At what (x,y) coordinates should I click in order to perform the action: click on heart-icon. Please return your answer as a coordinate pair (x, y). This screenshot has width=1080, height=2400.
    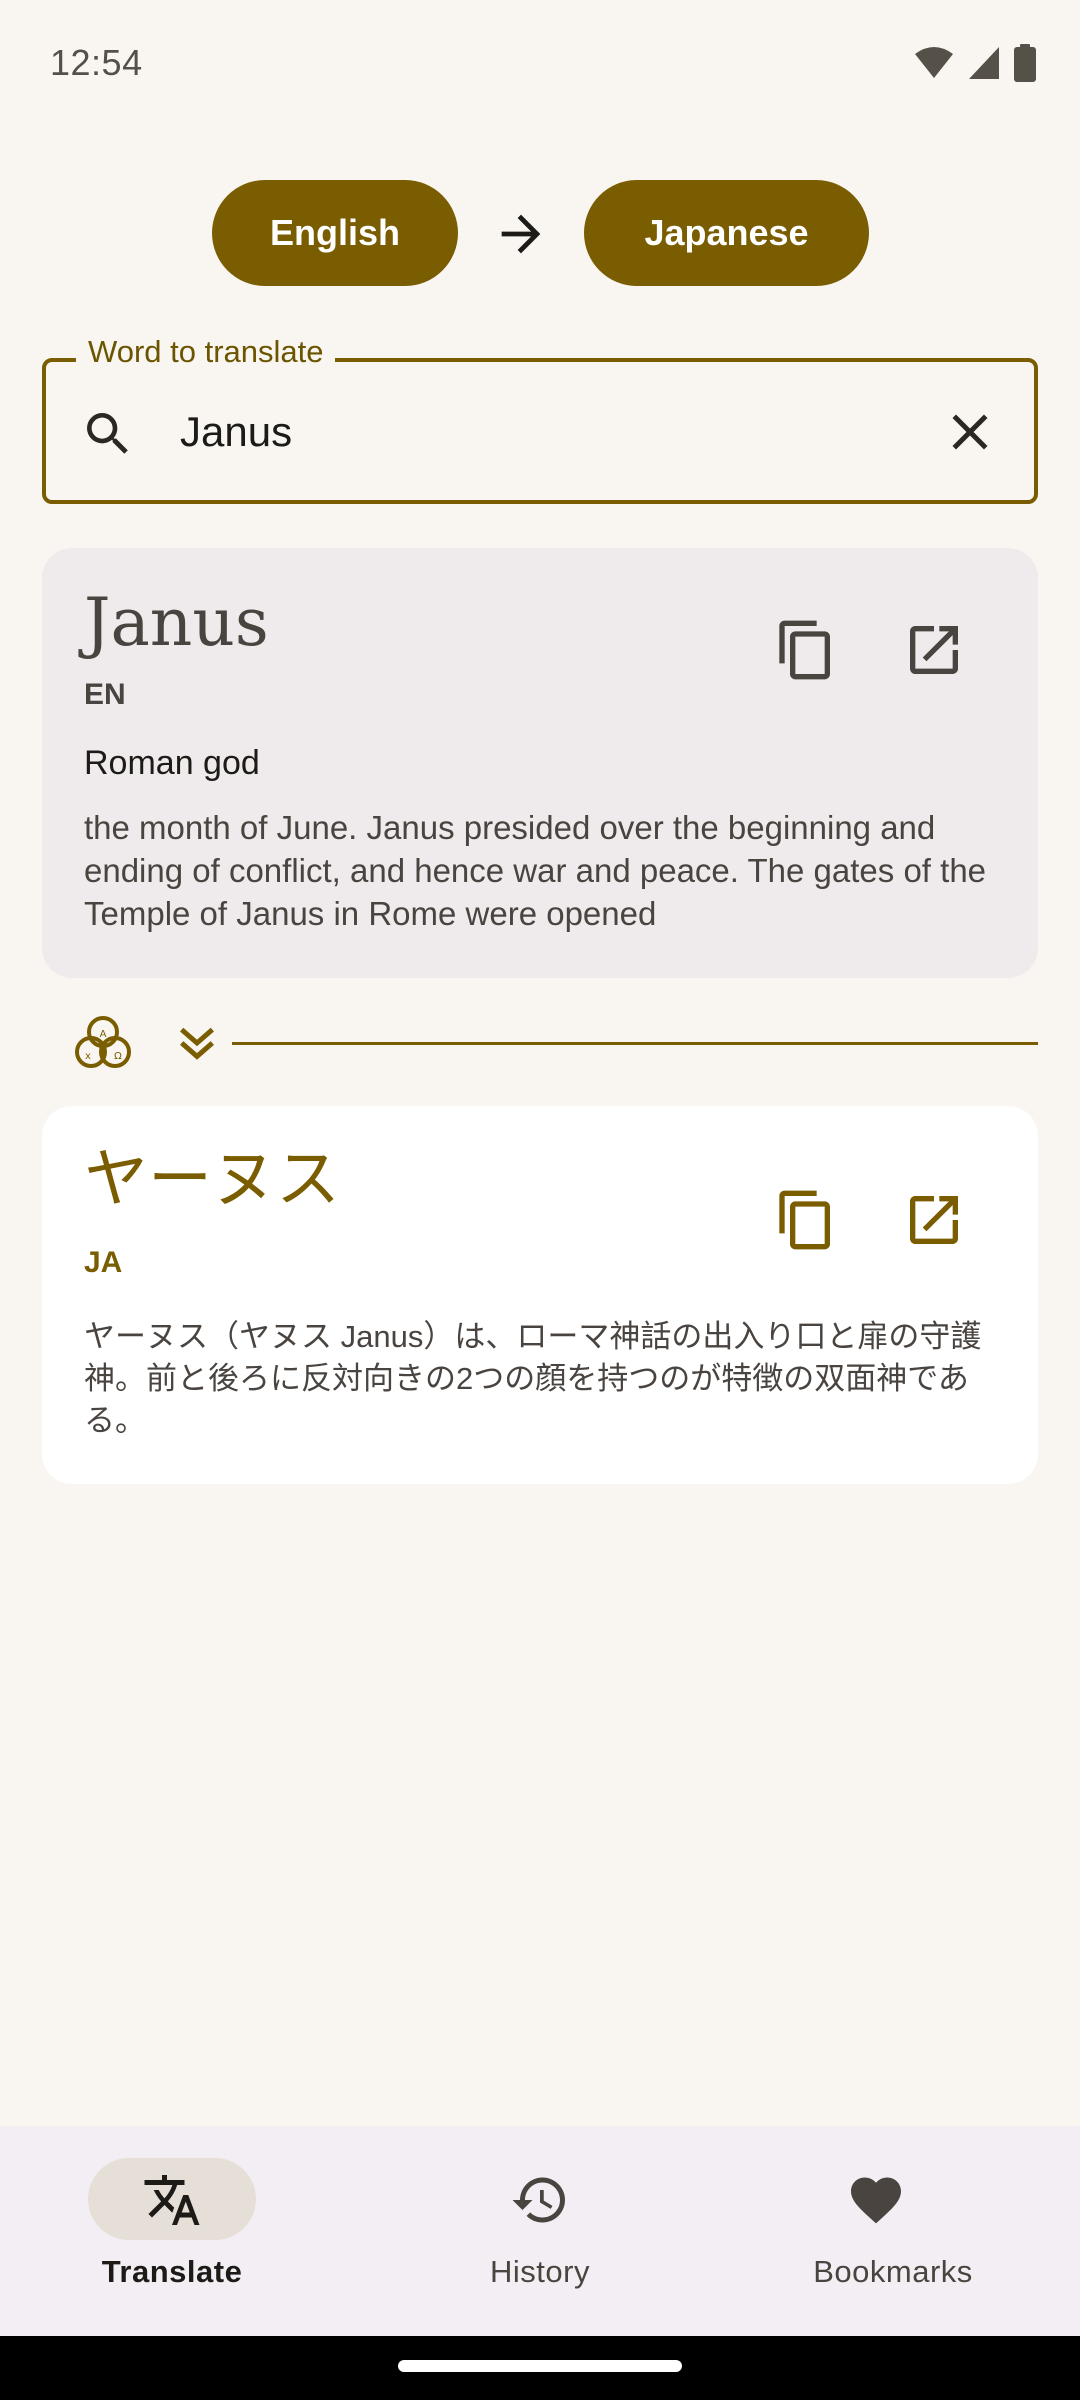
    Looking at the image, I should click on (876, 2200).